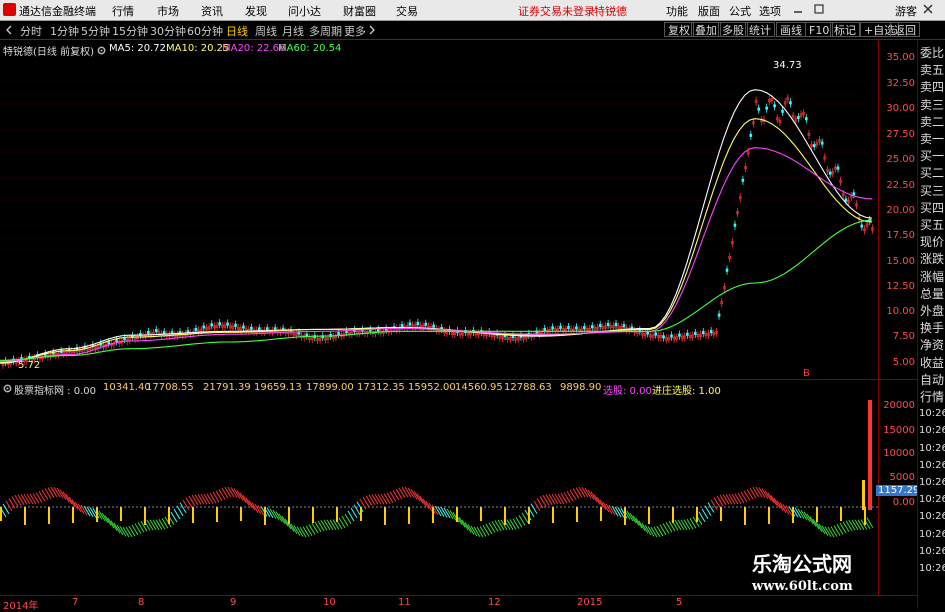 The height and width of the screenshot is (612, 945). I want to click on tab-1min: 1分钟, so click(64, 31).